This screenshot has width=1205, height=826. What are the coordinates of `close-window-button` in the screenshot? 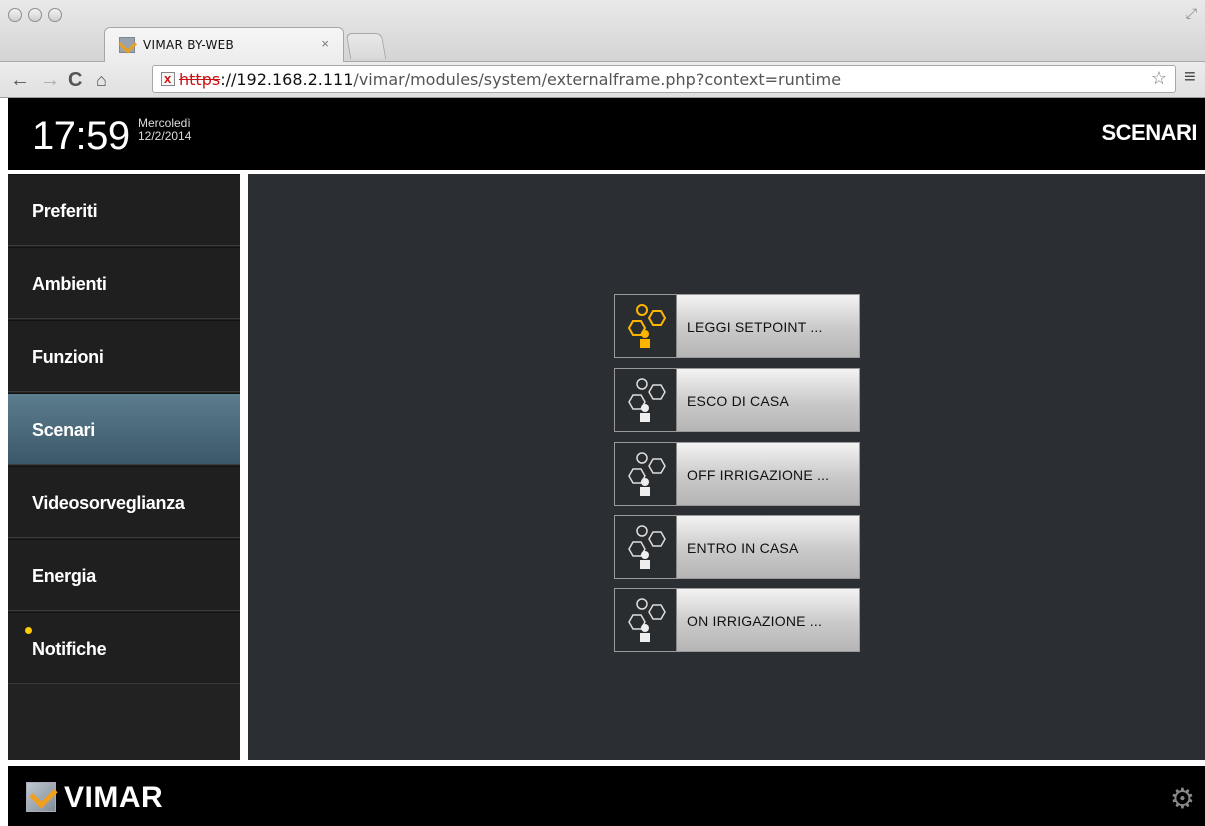 It's located at (15, 15).